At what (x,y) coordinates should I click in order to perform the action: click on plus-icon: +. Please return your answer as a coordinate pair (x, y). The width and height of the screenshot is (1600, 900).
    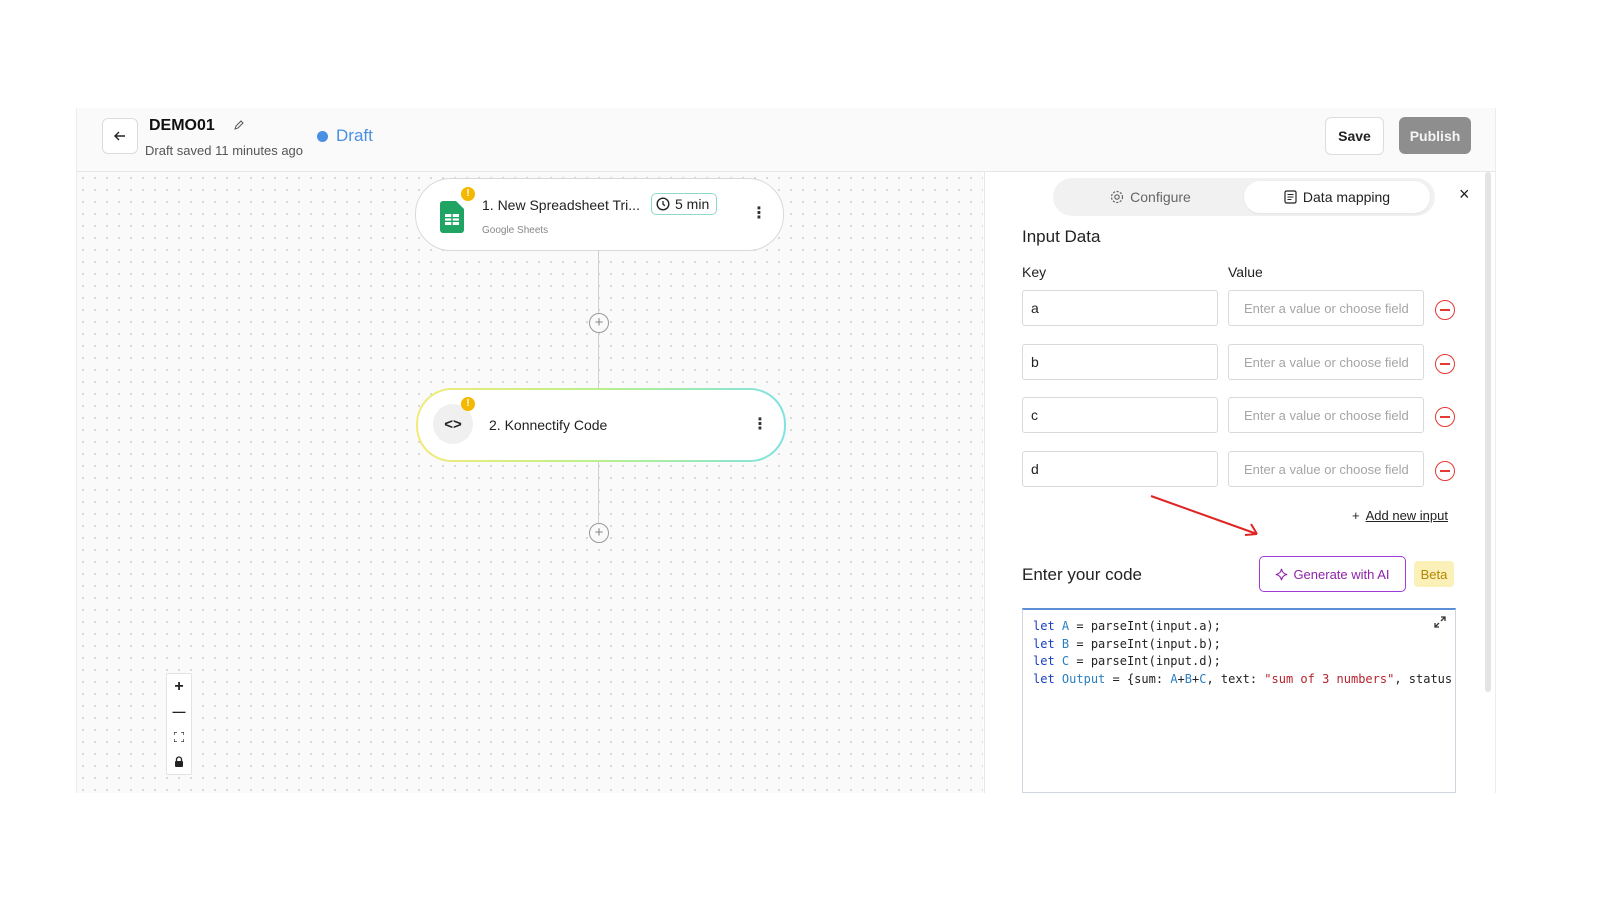
    Looking at the image, I should click on (1356, 515).